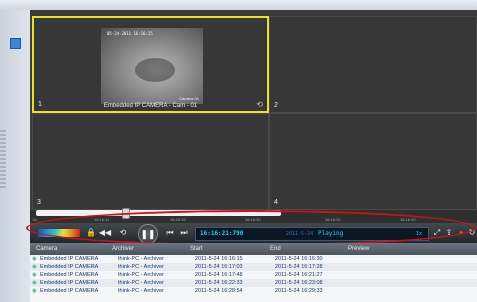 The height and width of the screenshot is (302, 477). Describe the element at coordinates (150, 106) in the screenshot. I see `tile-camera-label: Embedded IP CAMERA - Cam - 01` at that location.